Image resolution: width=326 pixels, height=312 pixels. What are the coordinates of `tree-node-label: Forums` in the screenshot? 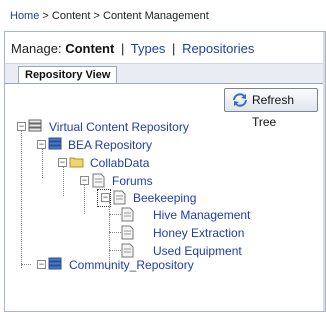 It's located at (132, 181).